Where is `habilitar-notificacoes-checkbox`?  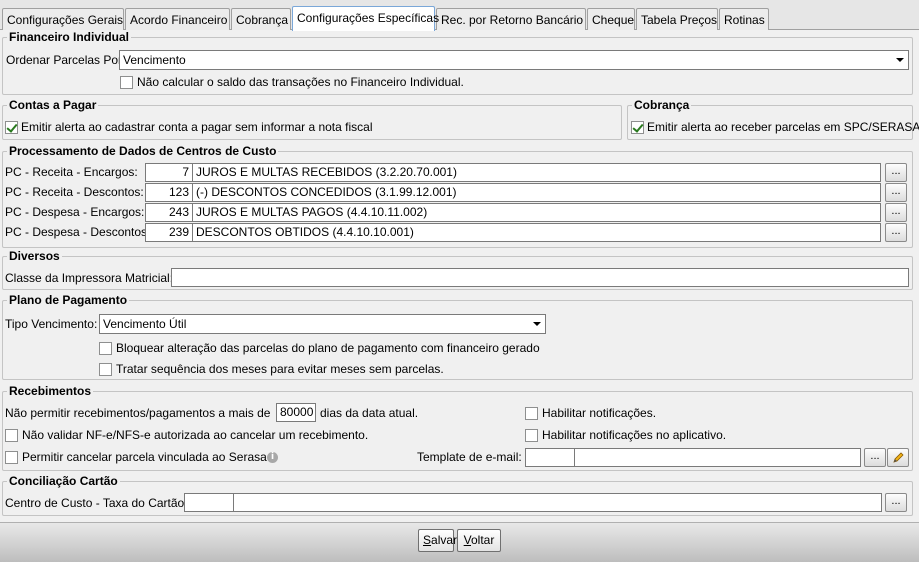 habilitar-notificacoes-checkbox is located at coordinates (531, 413).